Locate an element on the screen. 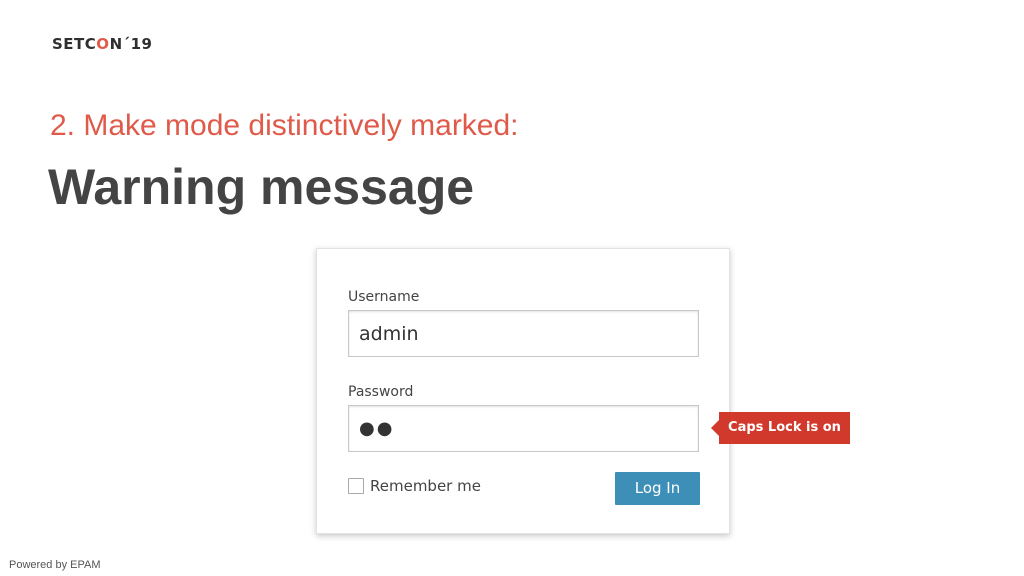  remember-me-toggle: Remember me is located at coordinates (414, 486).